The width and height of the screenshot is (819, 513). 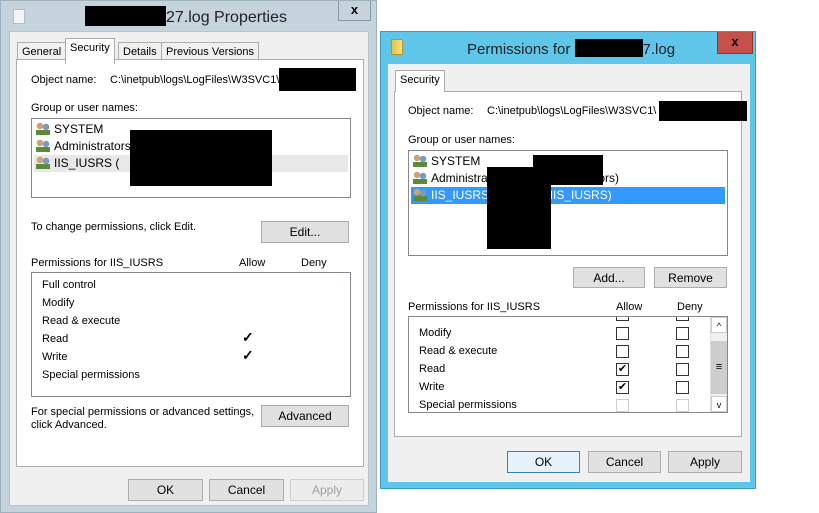 I want to click on scroll-down-button: v, so click(x=719, y=404).